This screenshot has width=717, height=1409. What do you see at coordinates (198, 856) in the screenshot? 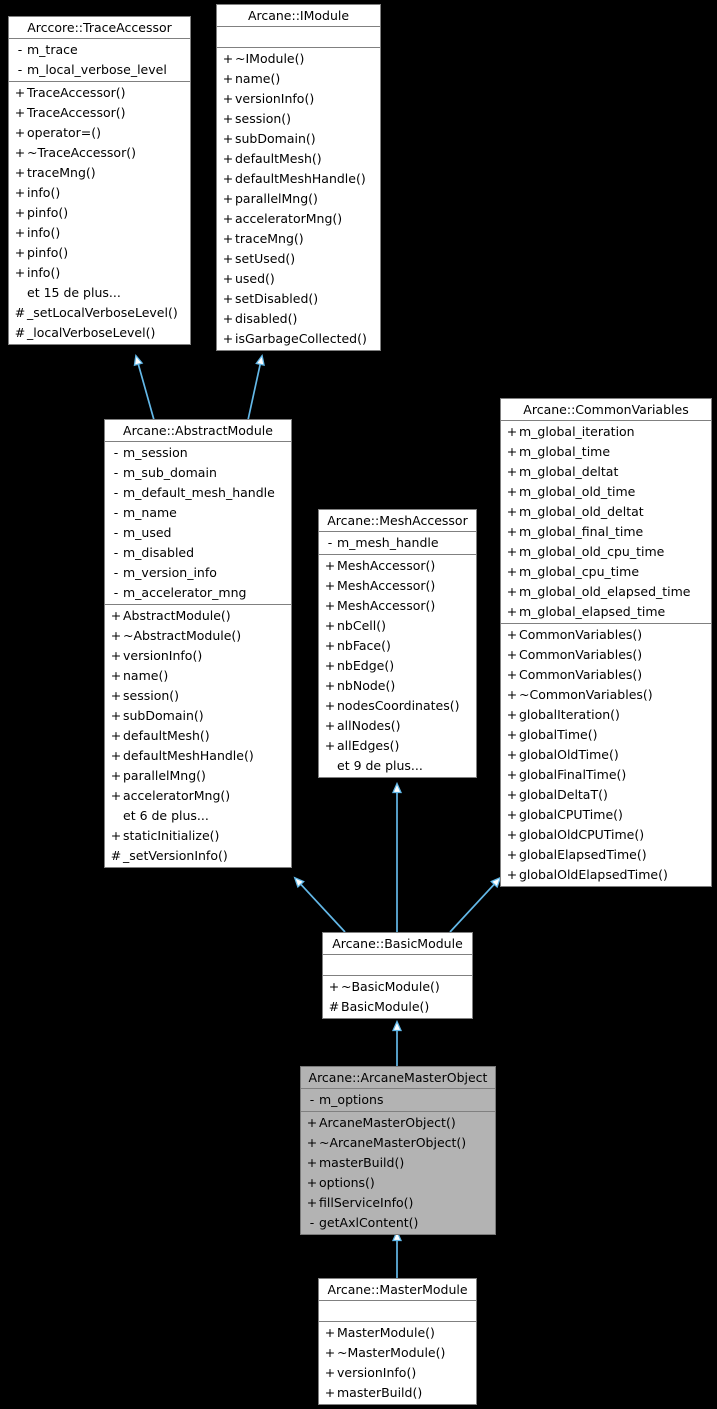
I see `class-member: # _setVersionInfo()` at bounding box center [198, 856].